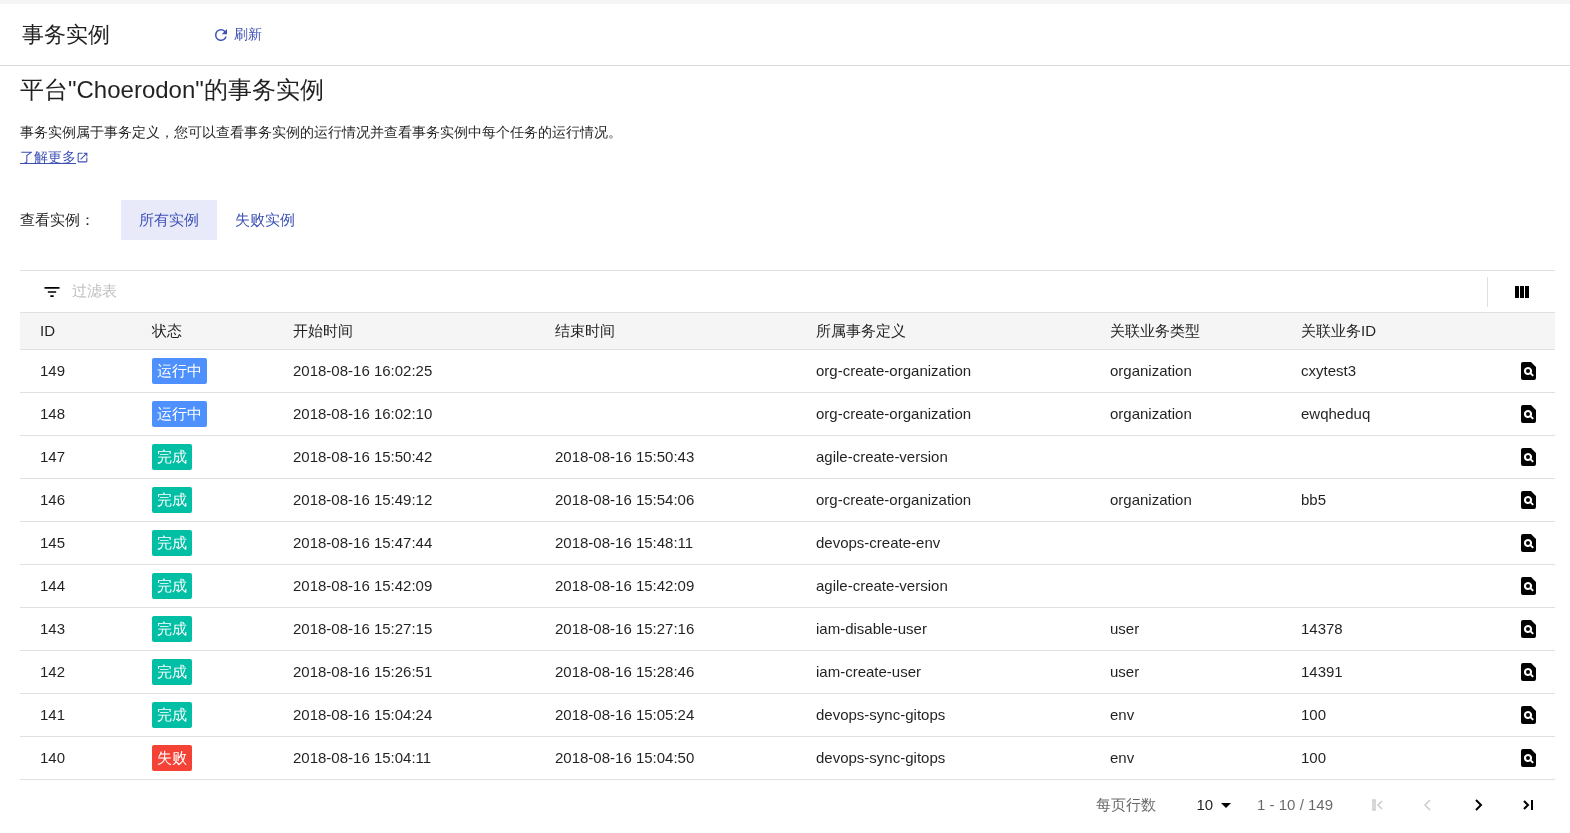 The image size is (1570, 833). What do you see at coordinates (172, 758) in the screenshot?
I see `status-badge: 失败` at bounding box center [172, 758].